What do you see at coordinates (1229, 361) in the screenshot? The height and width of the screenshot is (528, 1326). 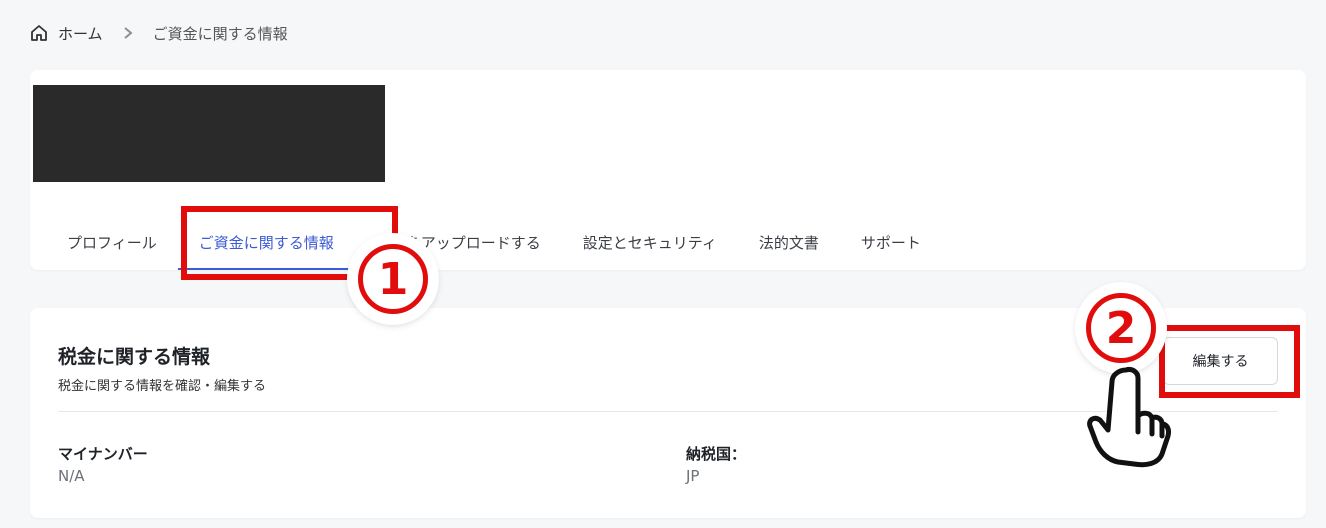 I see `highlight-box-edit` at bounding box center [1229, 361].